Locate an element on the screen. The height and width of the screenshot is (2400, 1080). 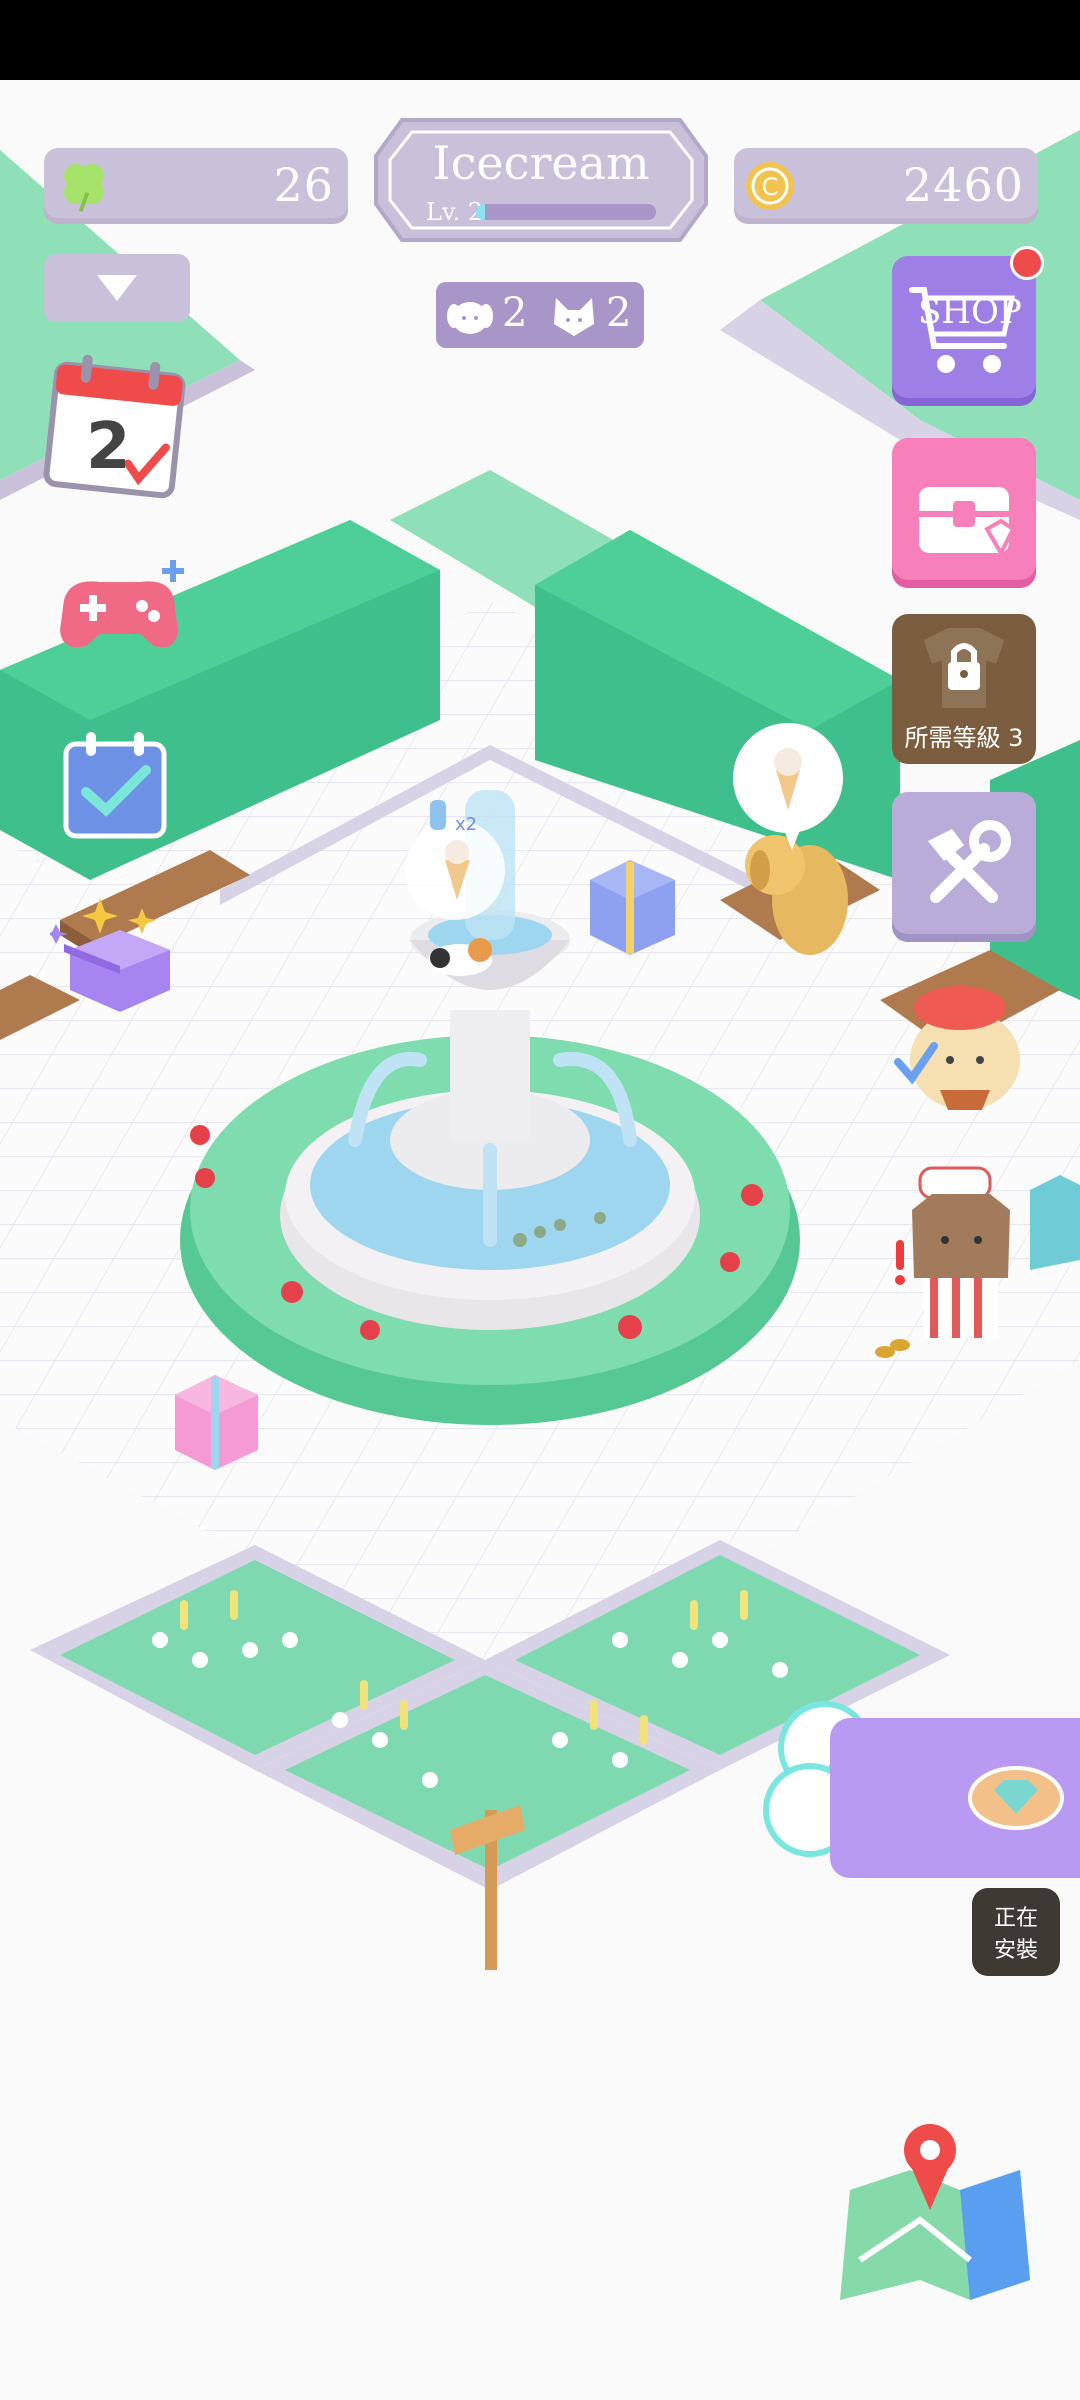
level-progress-fill is located at coordinates (480, 212).